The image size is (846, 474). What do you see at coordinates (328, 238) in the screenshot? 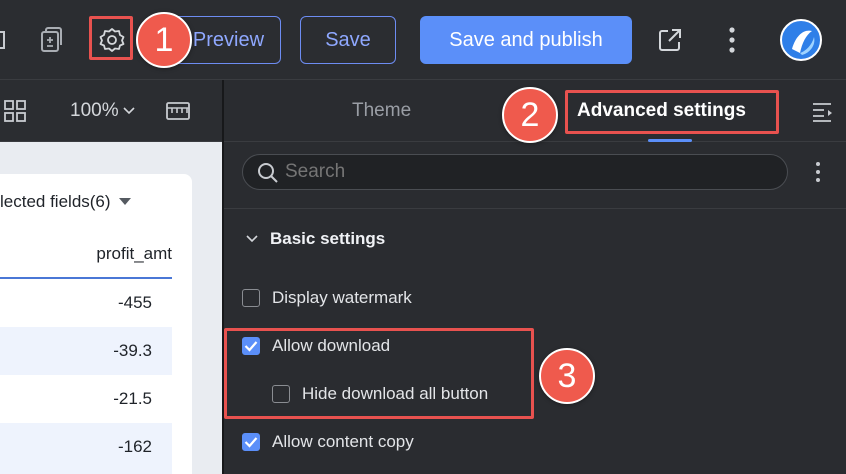
I see `section-title: Basic settings` at bounding box center [328, 238].